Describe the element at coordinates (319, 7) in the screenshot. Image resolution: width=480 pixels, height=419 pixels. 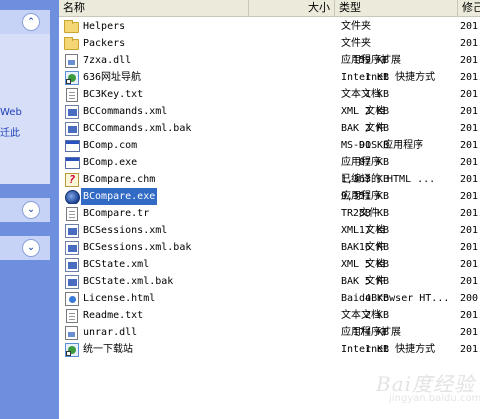
I see `column-size-label: 大小` at that location.